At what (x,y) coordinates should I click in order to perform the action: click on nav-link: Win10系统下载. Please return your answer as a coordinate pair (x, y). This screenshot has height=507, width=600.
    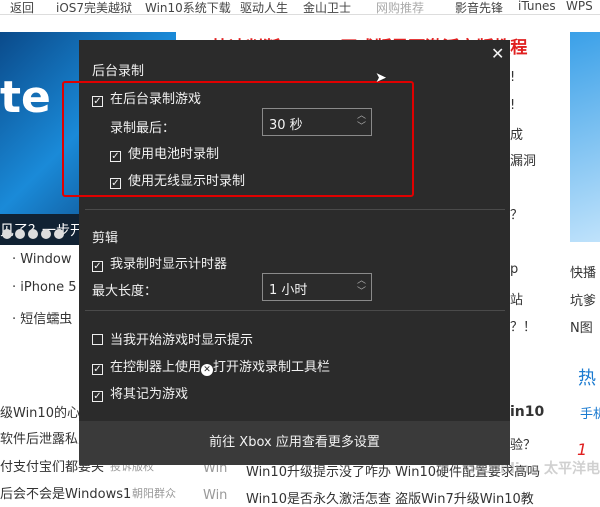
    Looking at the image, I should click on (188, 7).